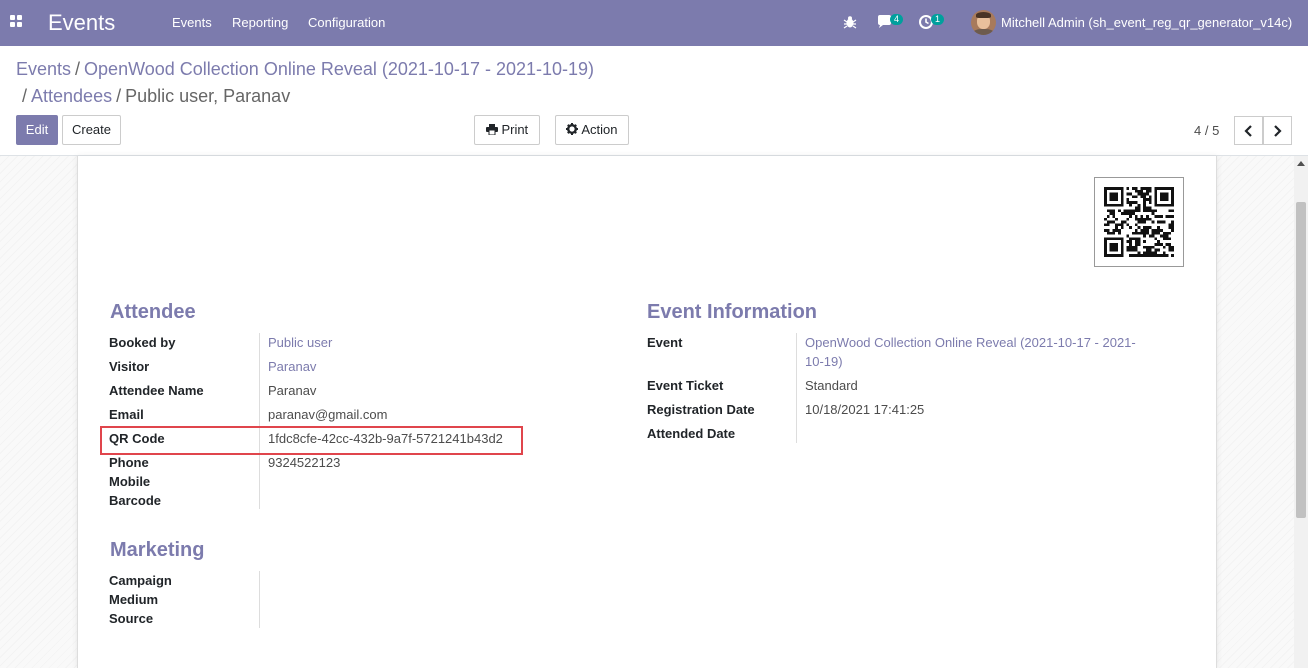 The width and height of the screenshot is (1308, 668). What do you see at coordinates (983, 22) in the screenshot?
I see `user-avatar` at bounding box center [983, 22].